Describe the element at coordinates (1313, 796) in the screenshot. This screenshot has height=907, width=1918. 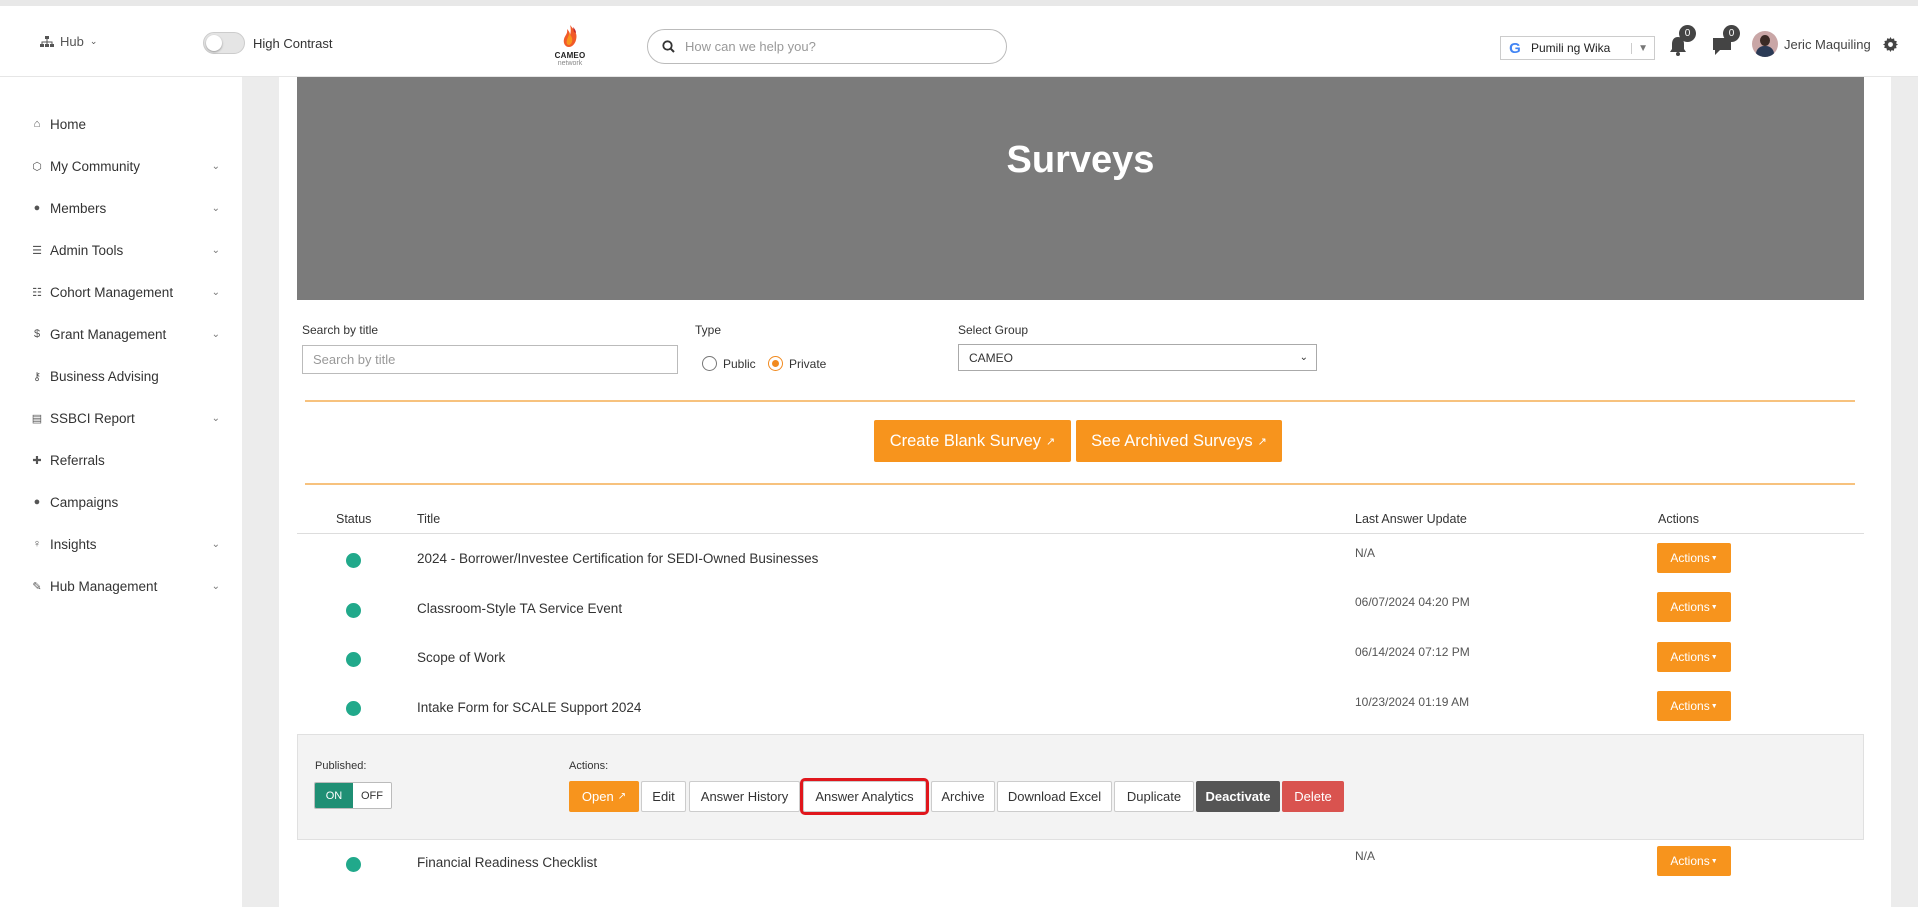
I see `delete-button: Delete` at that location.